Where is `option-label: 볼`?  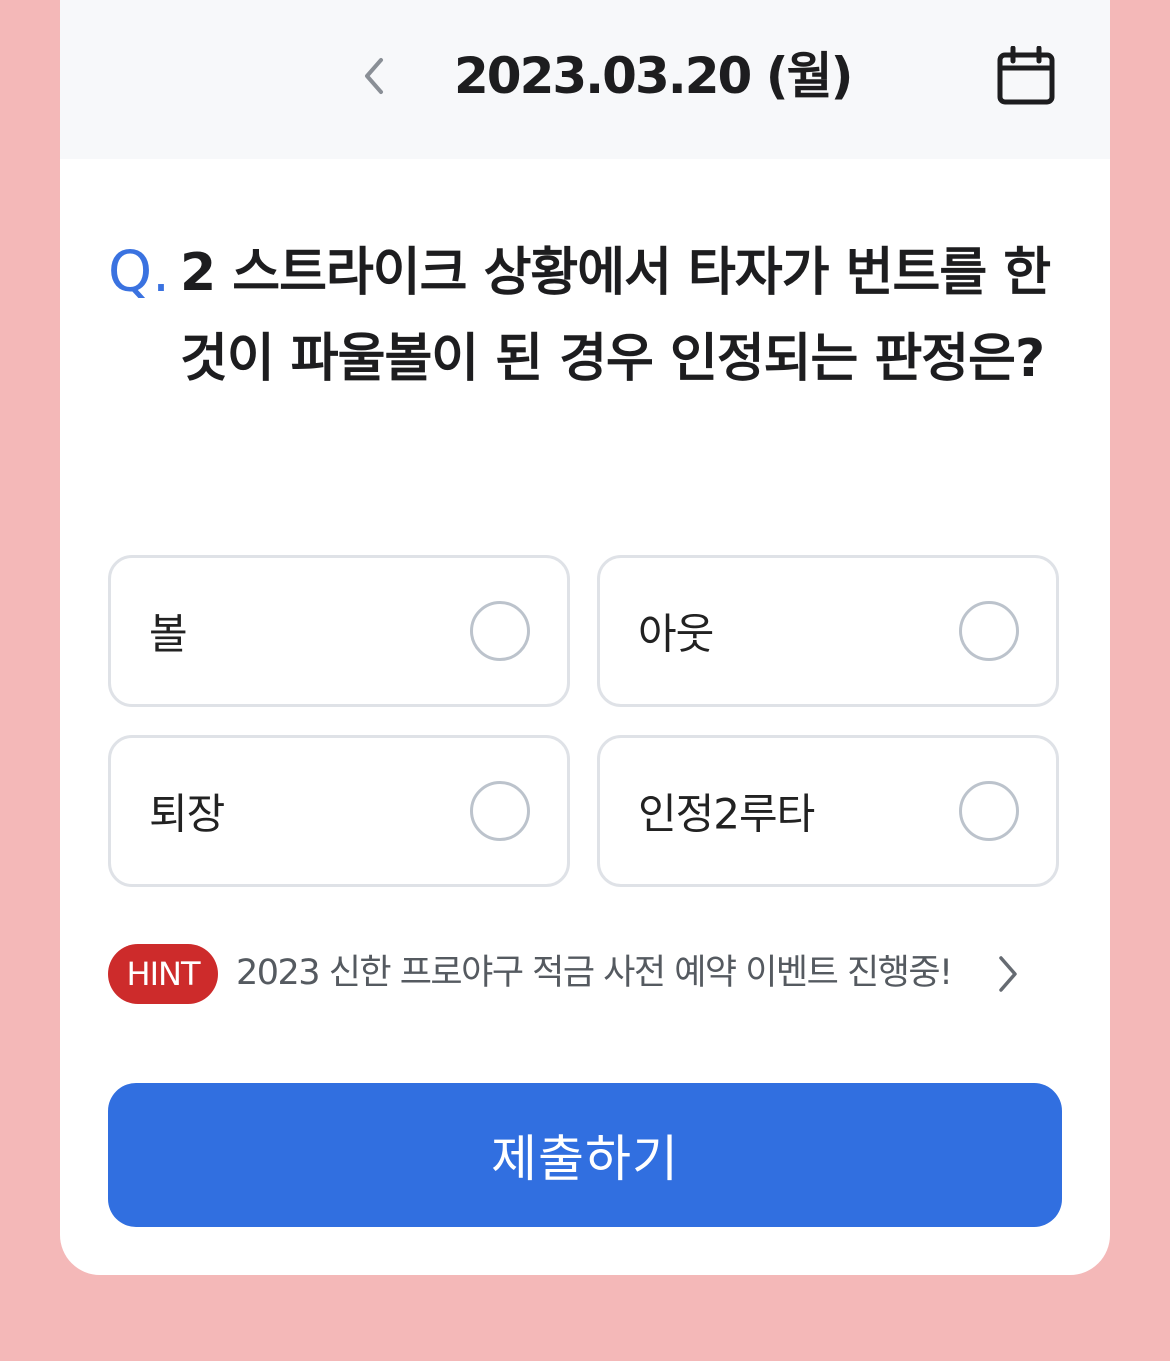 option-label: 볼 is located at coordinates (168, 634).